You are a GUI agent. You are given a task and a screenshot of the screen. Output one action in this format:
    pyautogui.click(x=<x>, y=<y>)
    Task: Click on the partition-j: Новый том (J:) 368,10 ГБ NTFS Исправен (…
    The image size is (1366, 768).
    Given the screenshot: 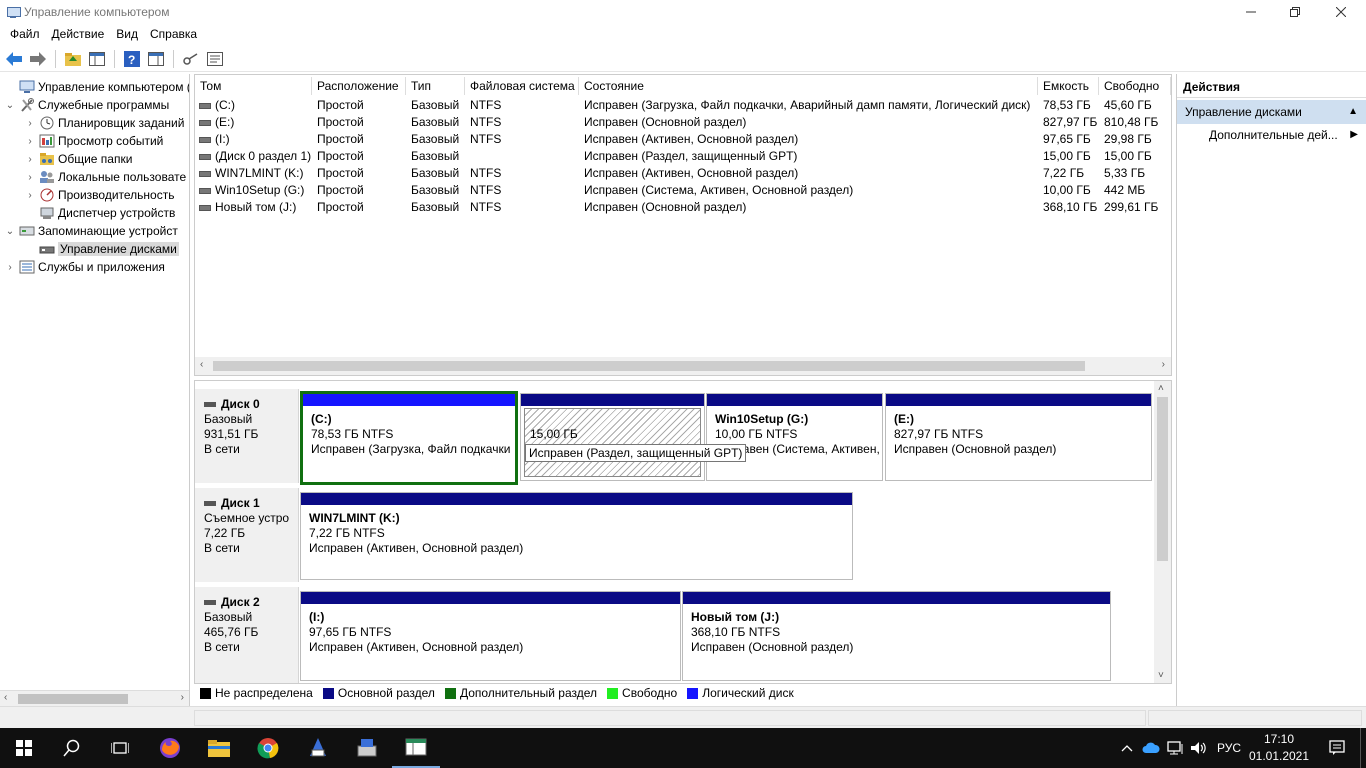 What is the action you would take?
    pyautogui.click(x=896, y=636)
    